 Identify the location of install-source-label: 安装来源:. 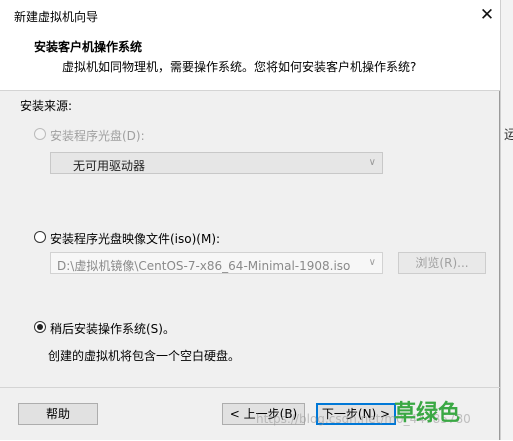
(46, 106).